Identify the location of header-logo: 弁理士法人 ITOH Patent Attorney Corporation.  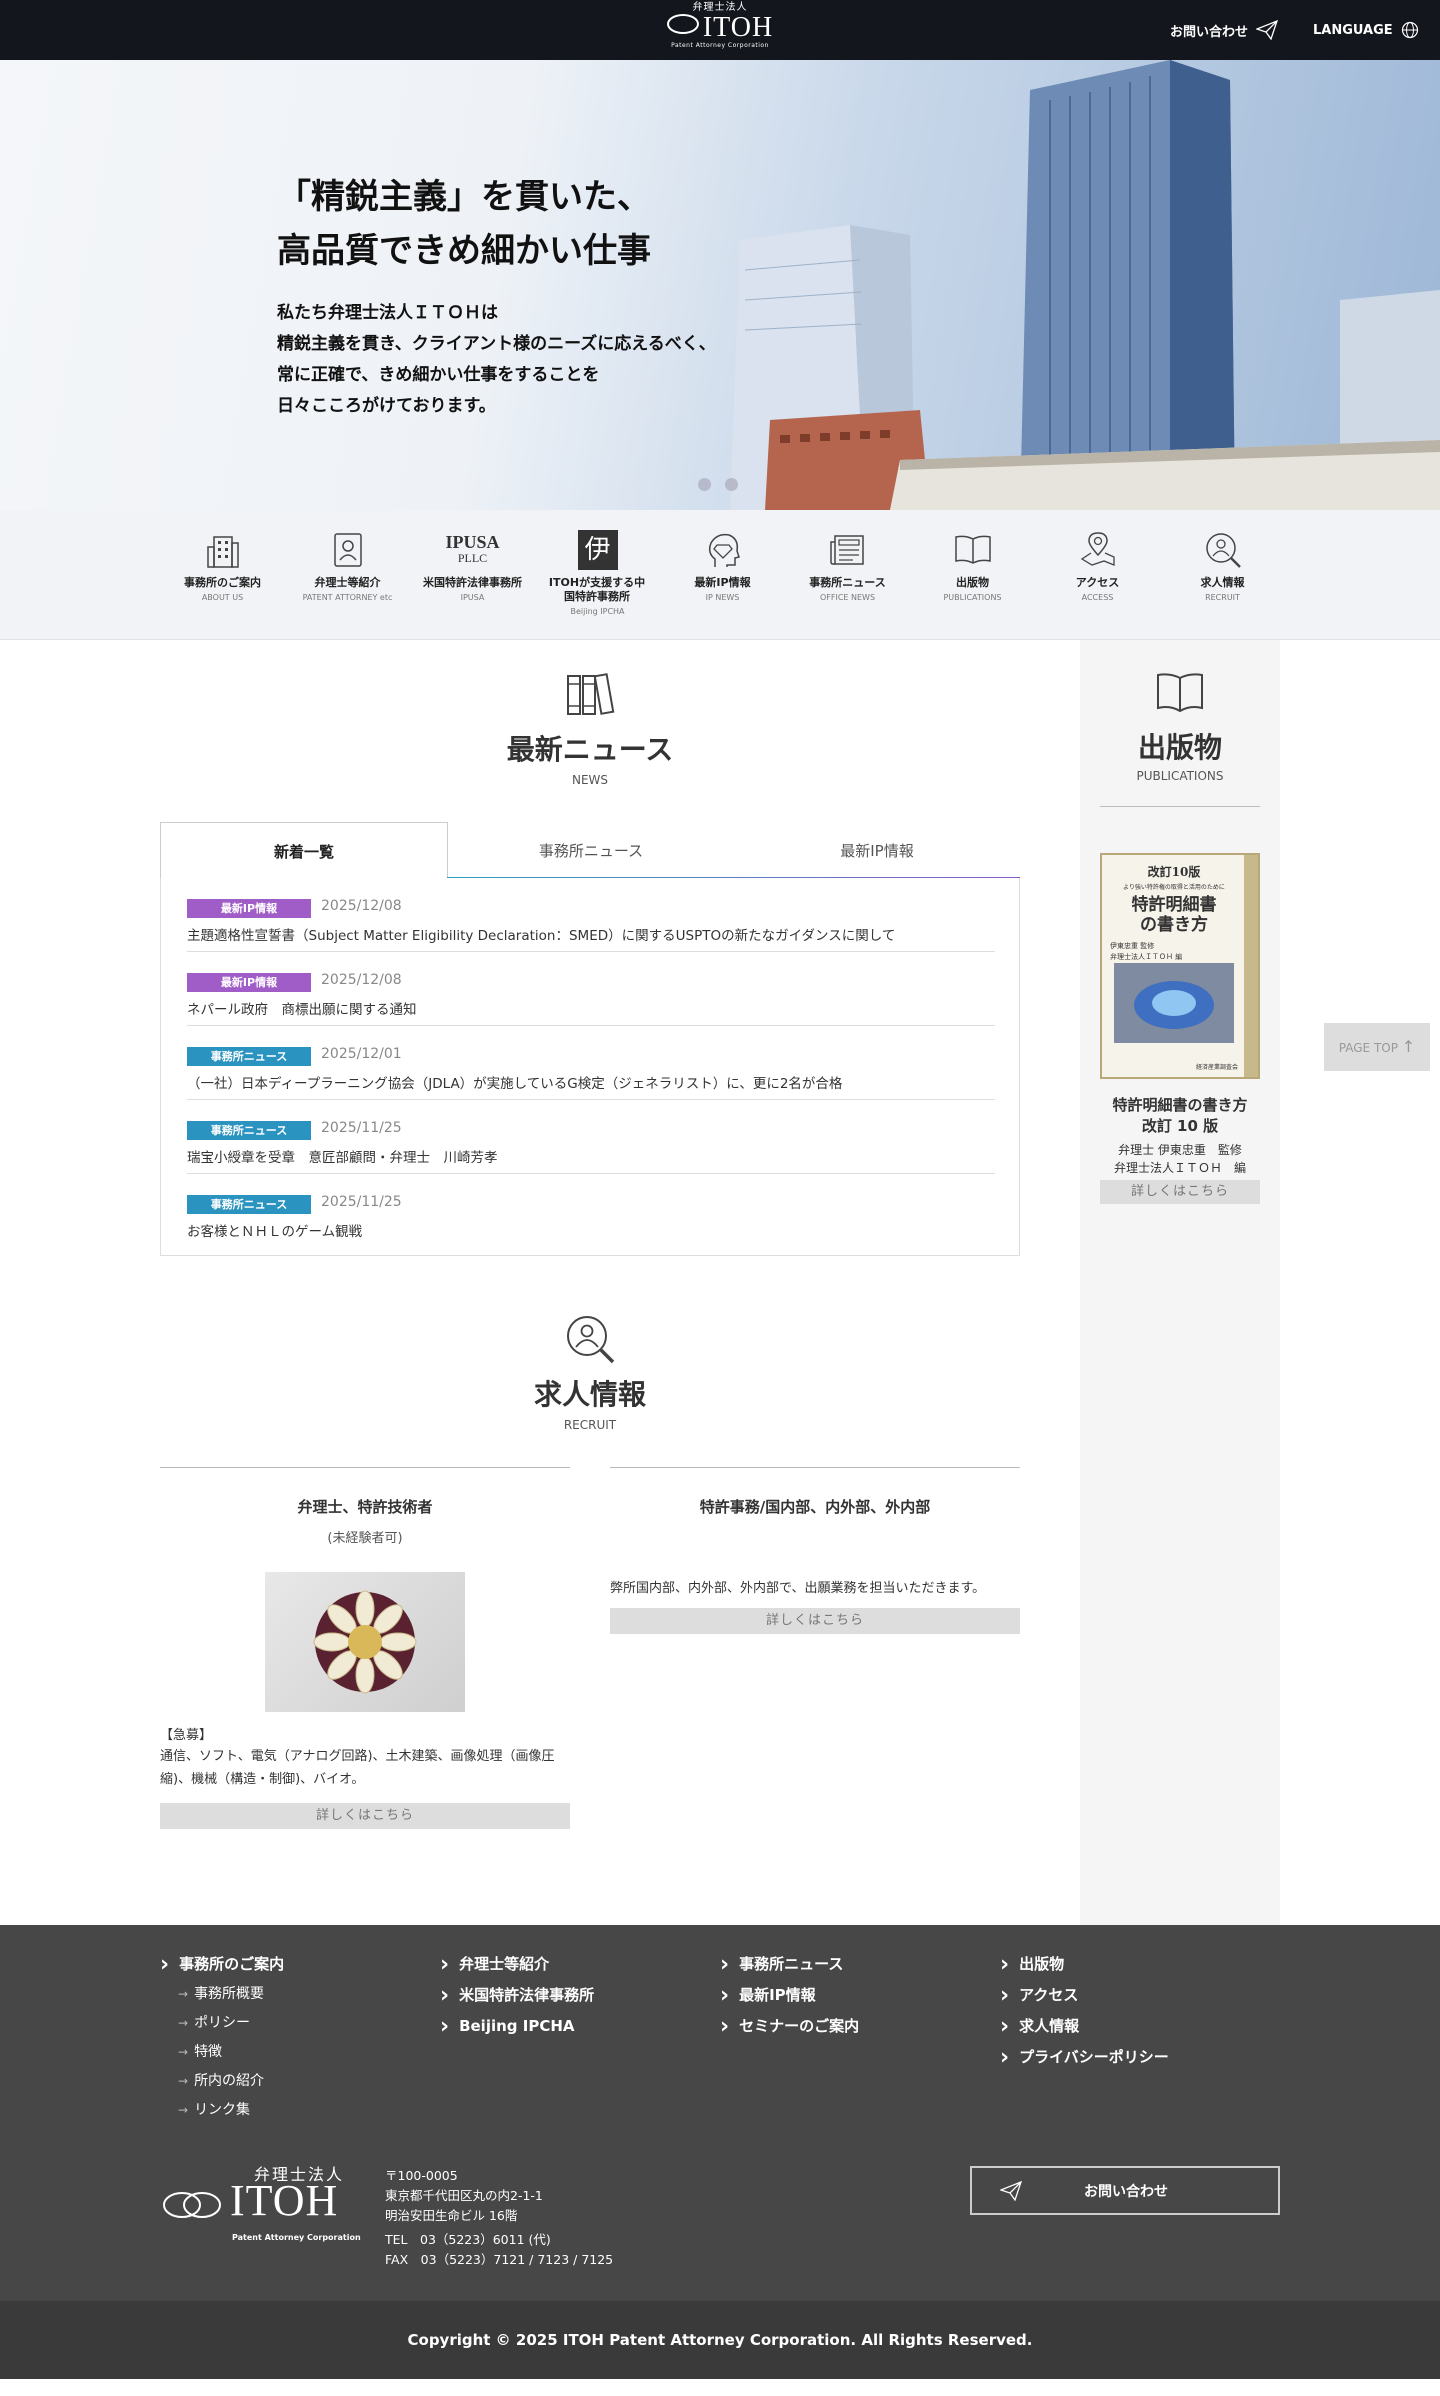
(720, 30).